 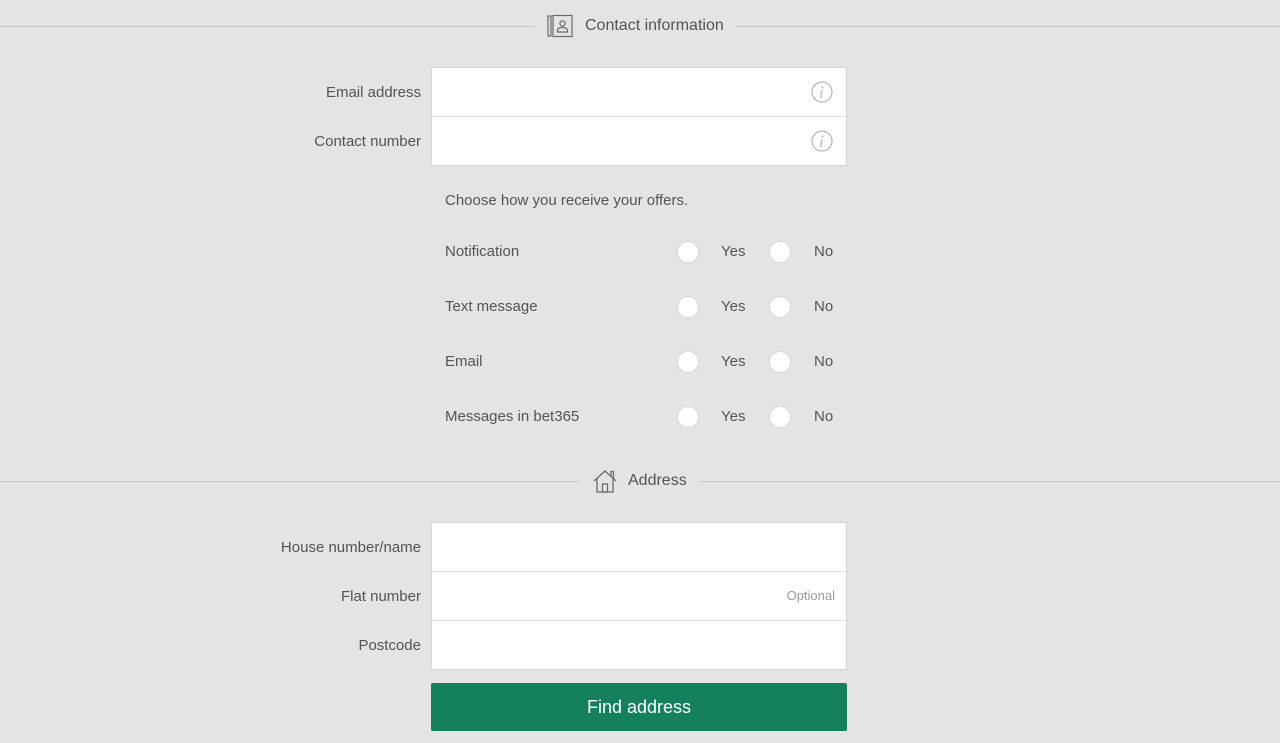 I want to click on optional-hint: Optional, so click(x=810, y=595).